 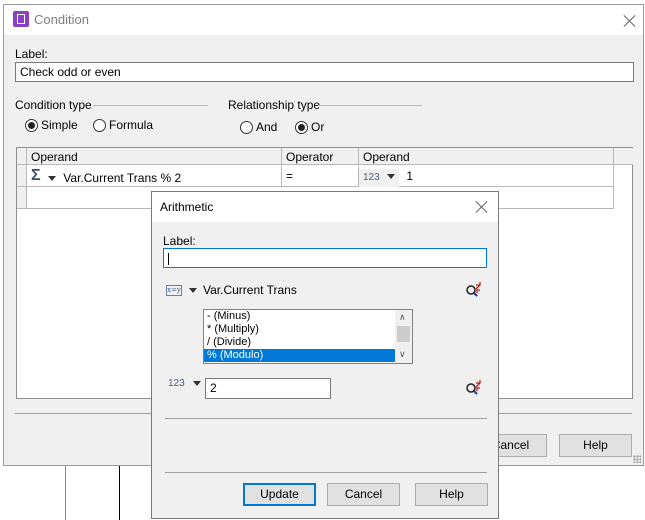 I want to click on operator-option-divide: / (Divide), so click(x=299, y=342).